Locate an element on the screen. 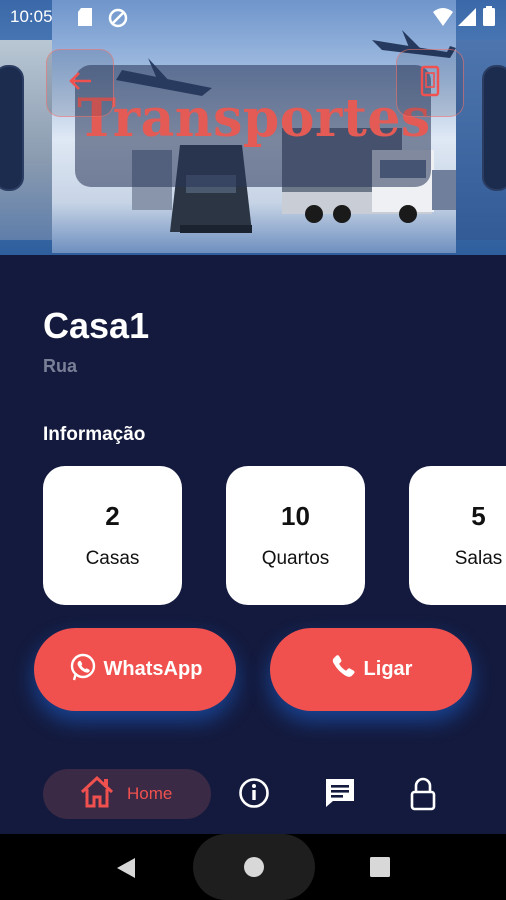  info-card-casas: 2 Casas is located at coordinates (112, 535).